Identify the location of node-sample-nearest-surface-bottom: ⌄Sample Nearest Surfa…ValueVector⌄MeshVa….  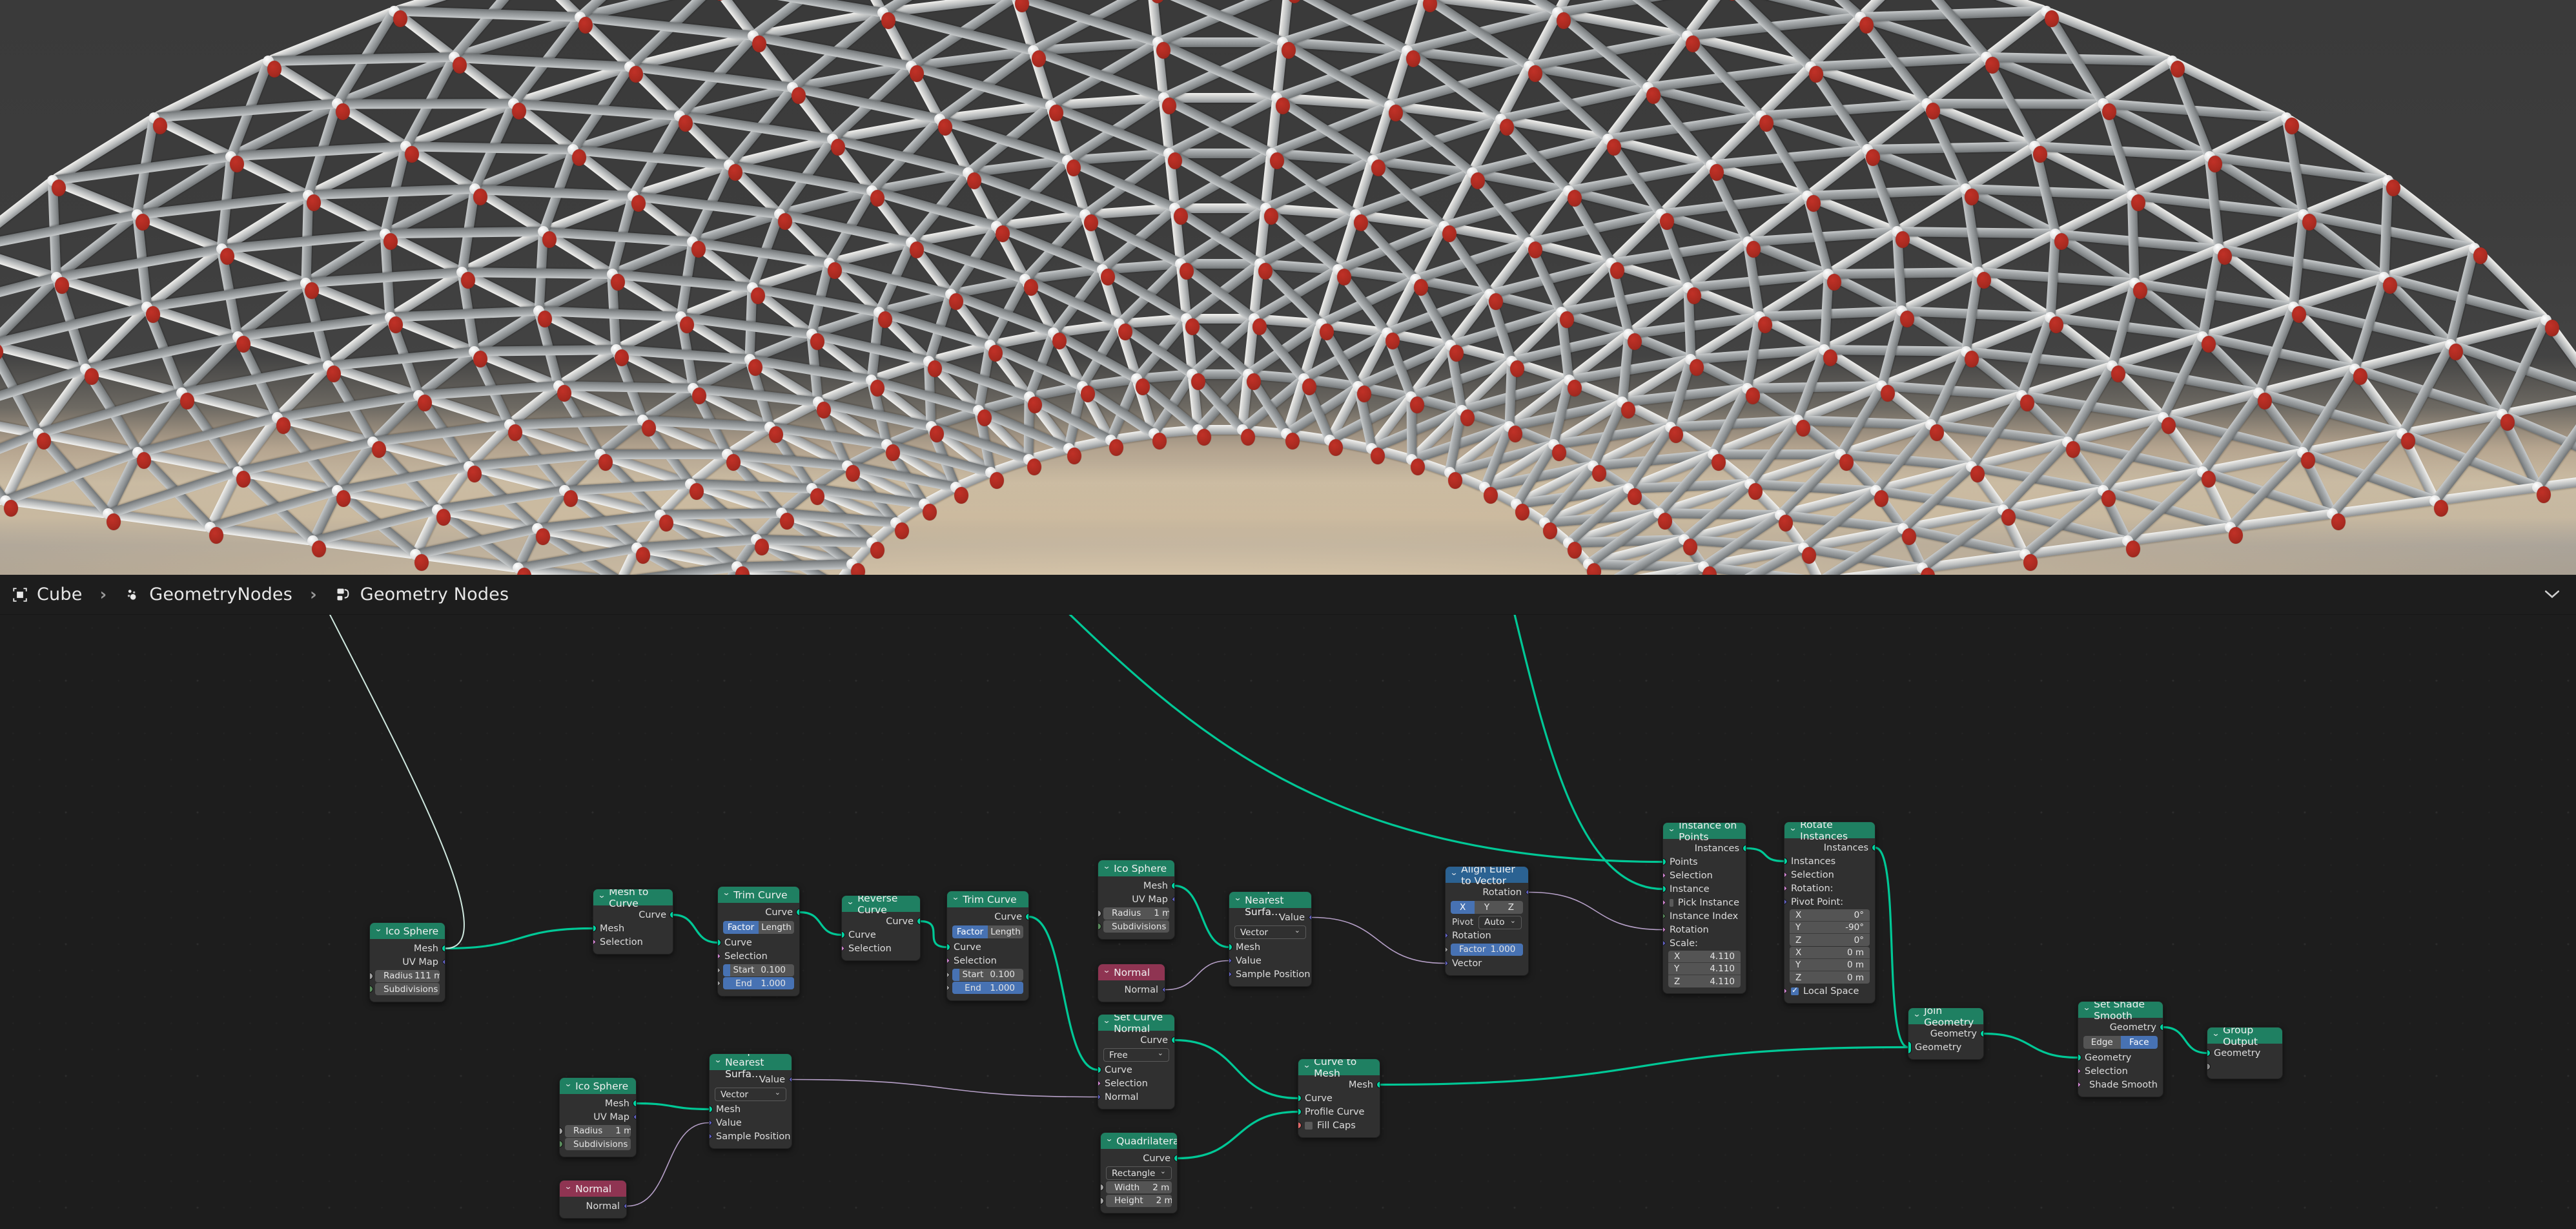
(750, 1101).